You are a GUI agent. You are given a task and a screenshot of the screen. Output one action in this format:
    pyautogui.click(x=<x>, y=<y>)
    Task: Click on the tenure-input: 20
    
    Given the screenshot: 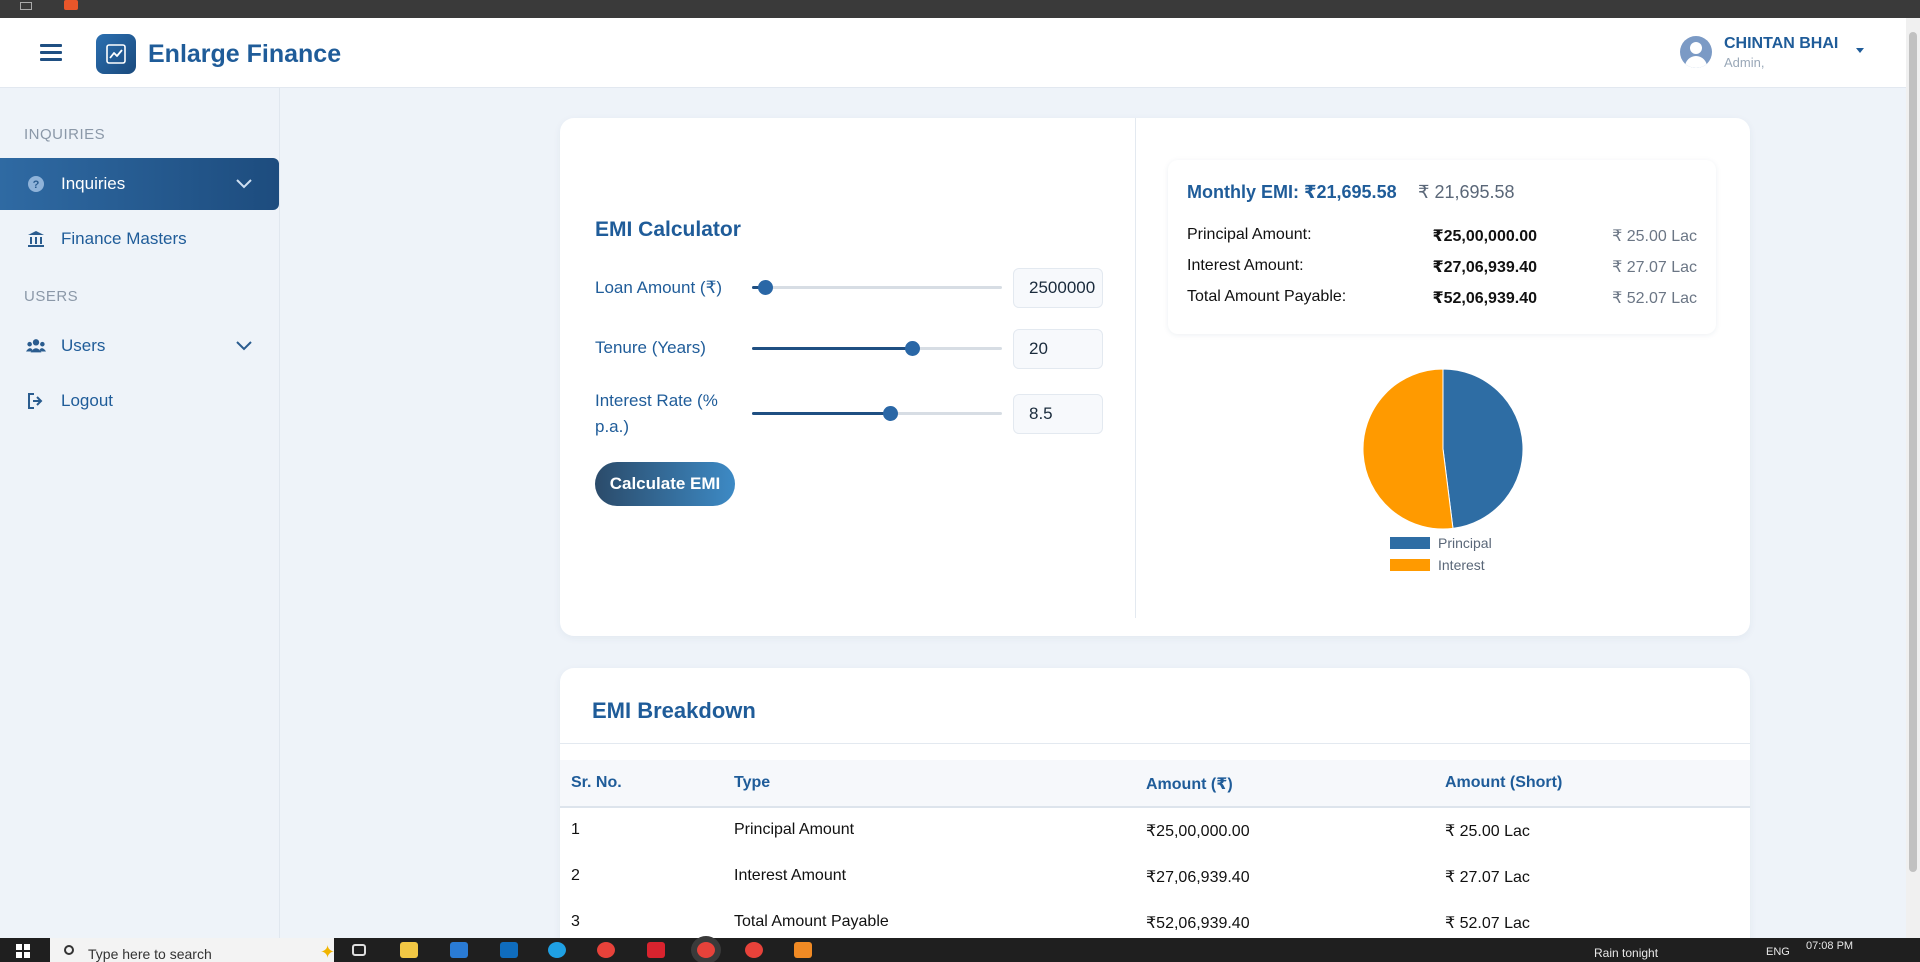 What is the action you would take?
    pyautogui.click(x=1058, y=349)
    